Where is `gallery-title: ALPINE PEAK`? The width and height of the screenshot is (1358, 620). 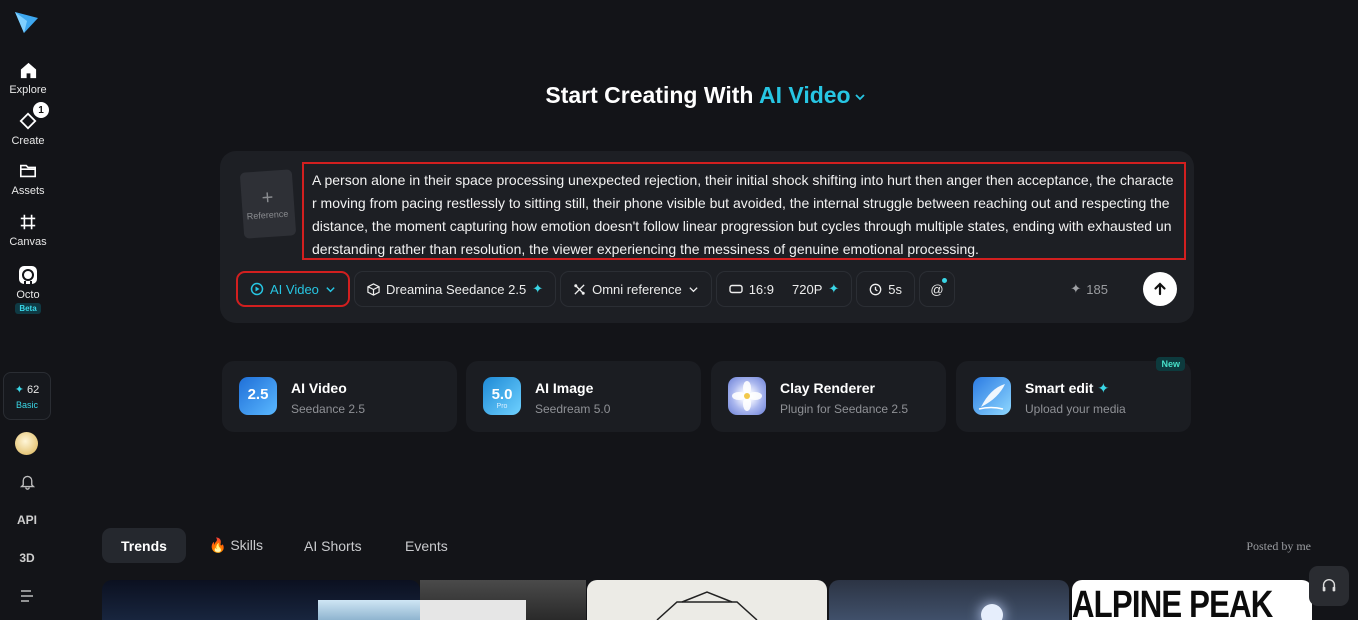 gallery-title: ALPINE PEAK is located at coordinates (1172, 602).